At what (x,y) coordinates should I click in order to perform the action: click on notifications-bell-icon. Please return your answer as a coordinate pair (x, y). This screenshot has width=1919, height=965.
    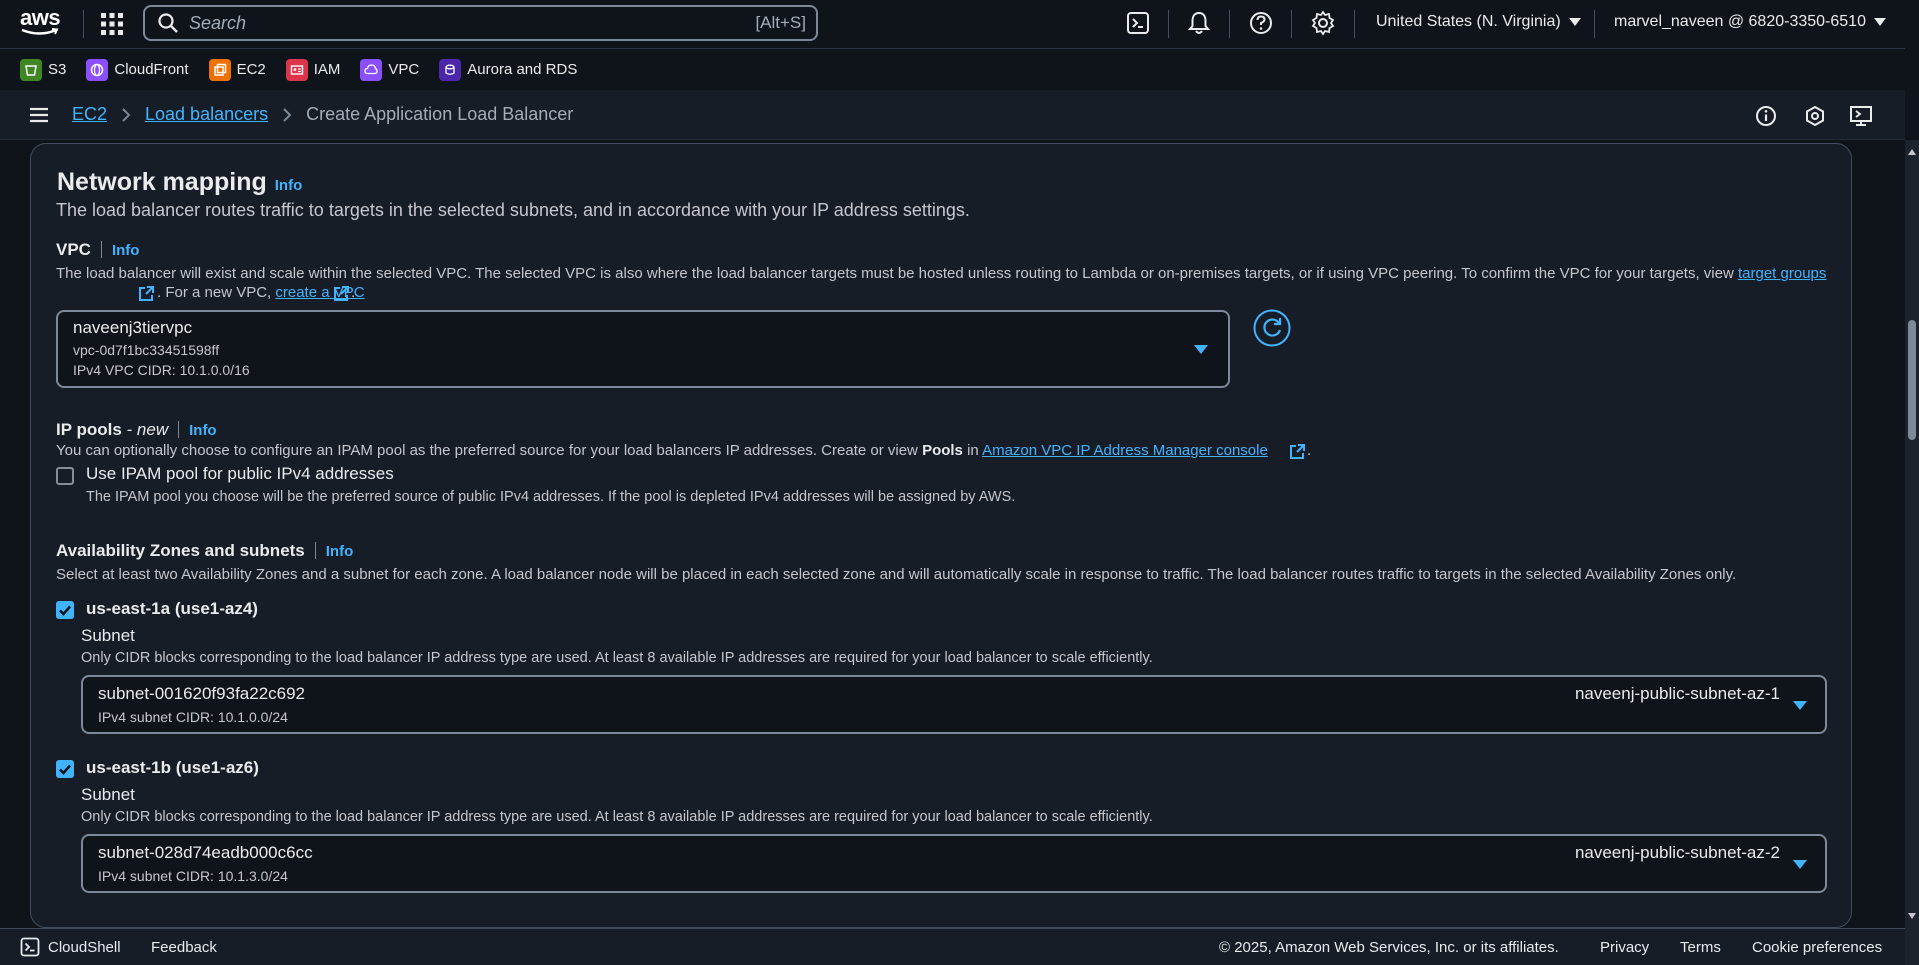
    Looking at the image, I should click on (1199, 23).